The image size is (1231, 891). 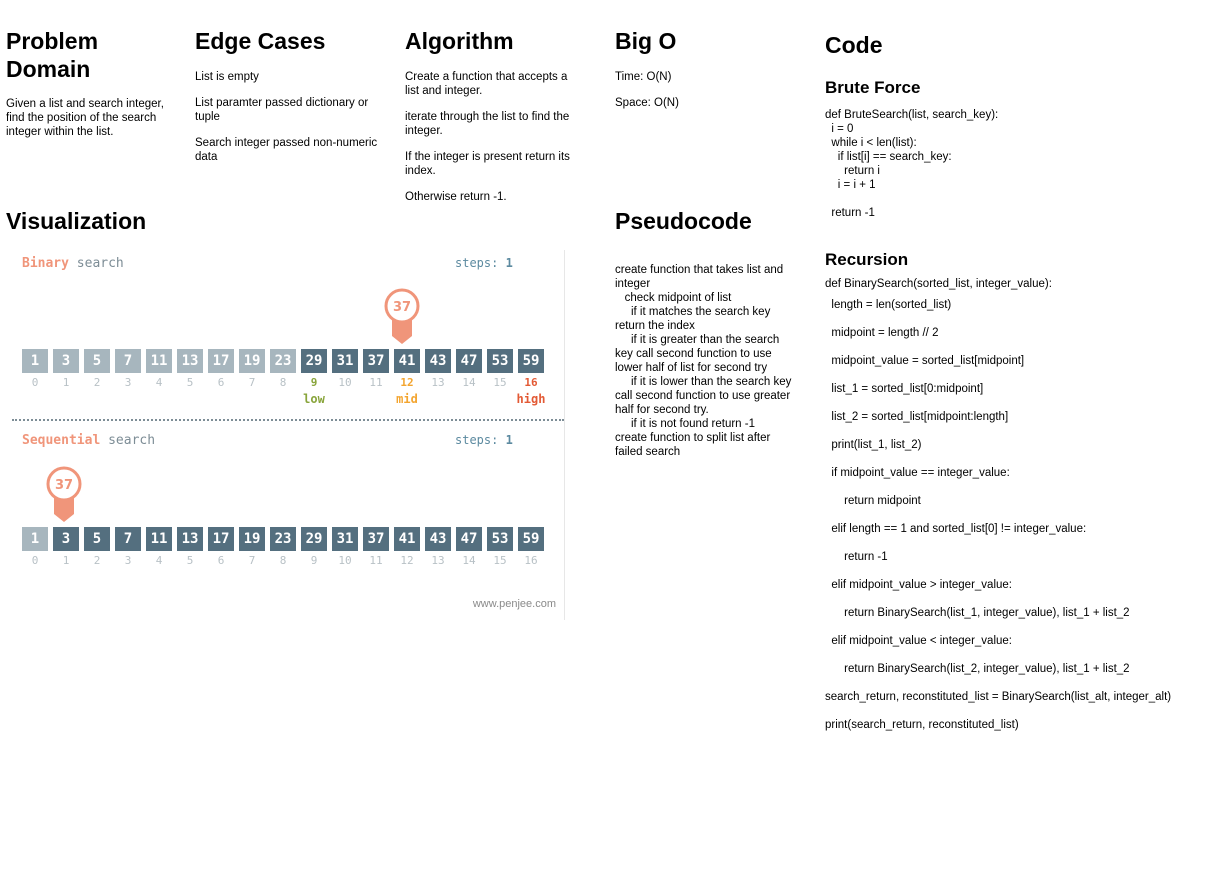 I want to click on code-title: Code, so click(x=854, y=45).